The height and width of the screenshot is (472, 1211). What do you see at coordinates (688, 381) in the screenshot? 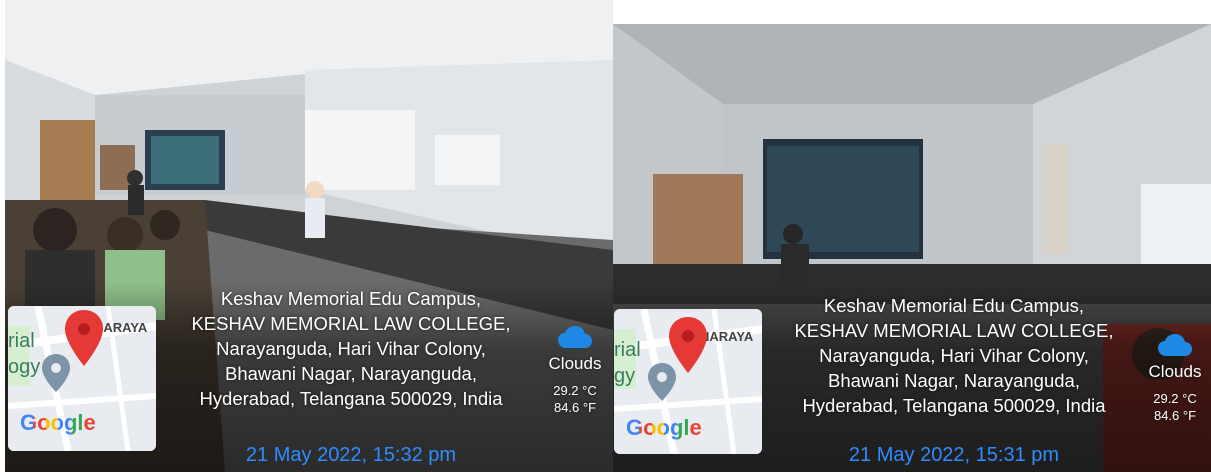
I see `map-thumbnail: NARAYA rial gy Google` at bounding box center [688, 381].